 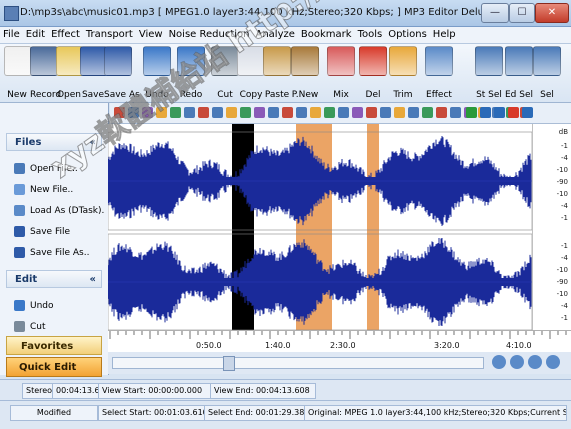 I want to click on new-file-icon, so click(x=19, y=189).